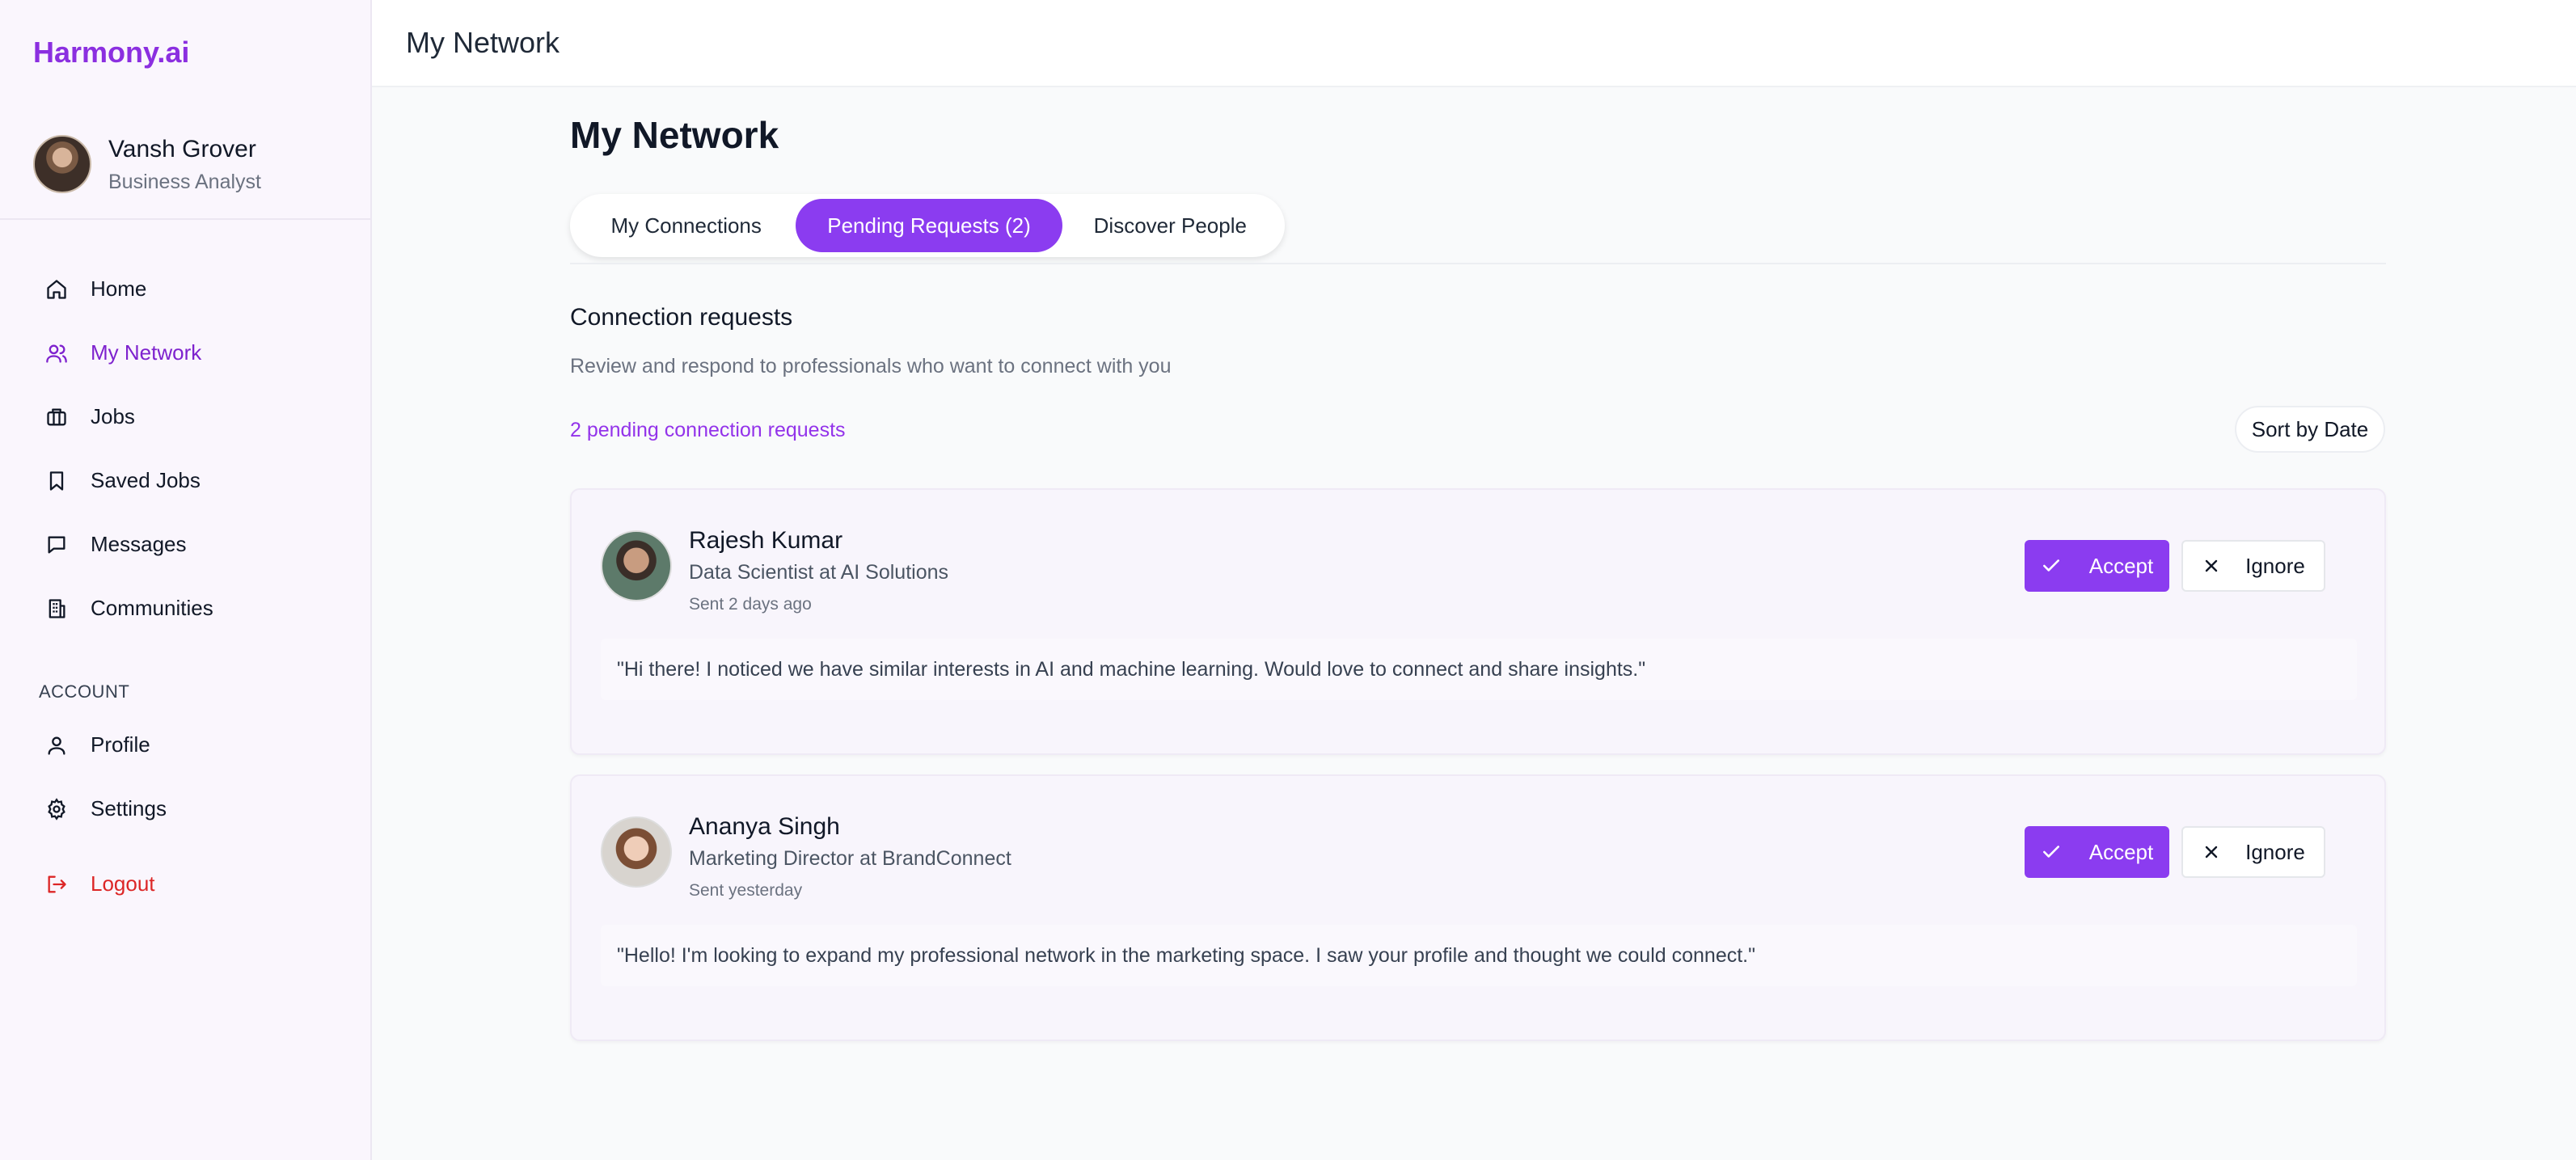  What do you see at coordinates (113, 416) in the screenshot?
I see `sidebar-item-label: Jobs` at bounding box center [113, 416].